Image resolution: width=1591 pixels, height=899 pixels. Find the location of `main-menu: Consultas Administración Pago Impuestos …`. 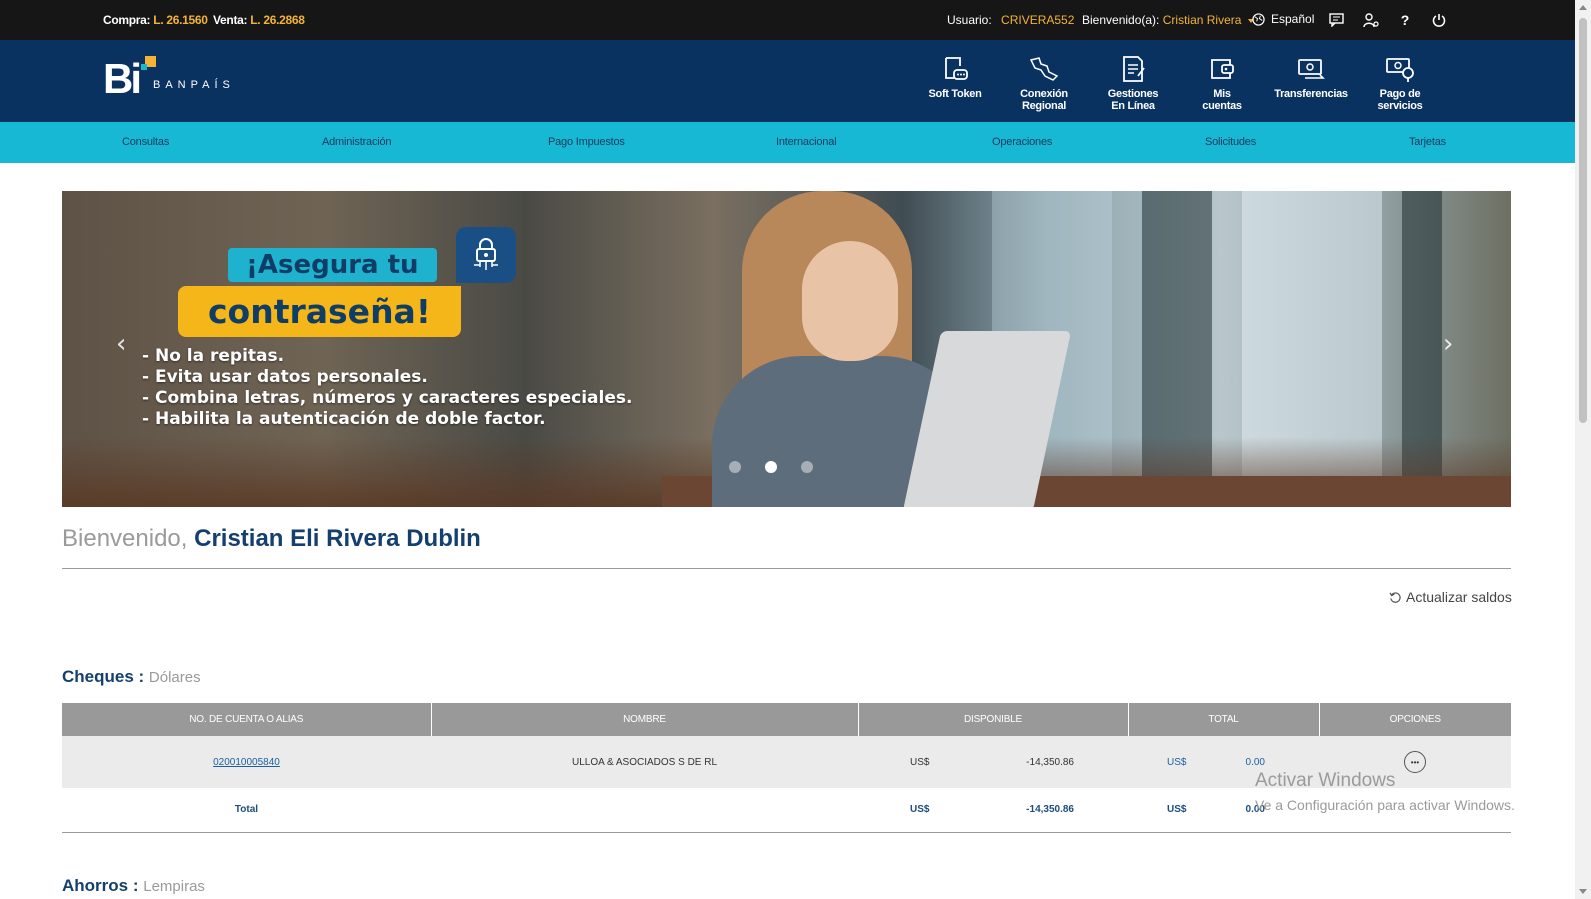

main-menu: Consultas Administración Pago Impuestos … is located at coordinates (787, 142).